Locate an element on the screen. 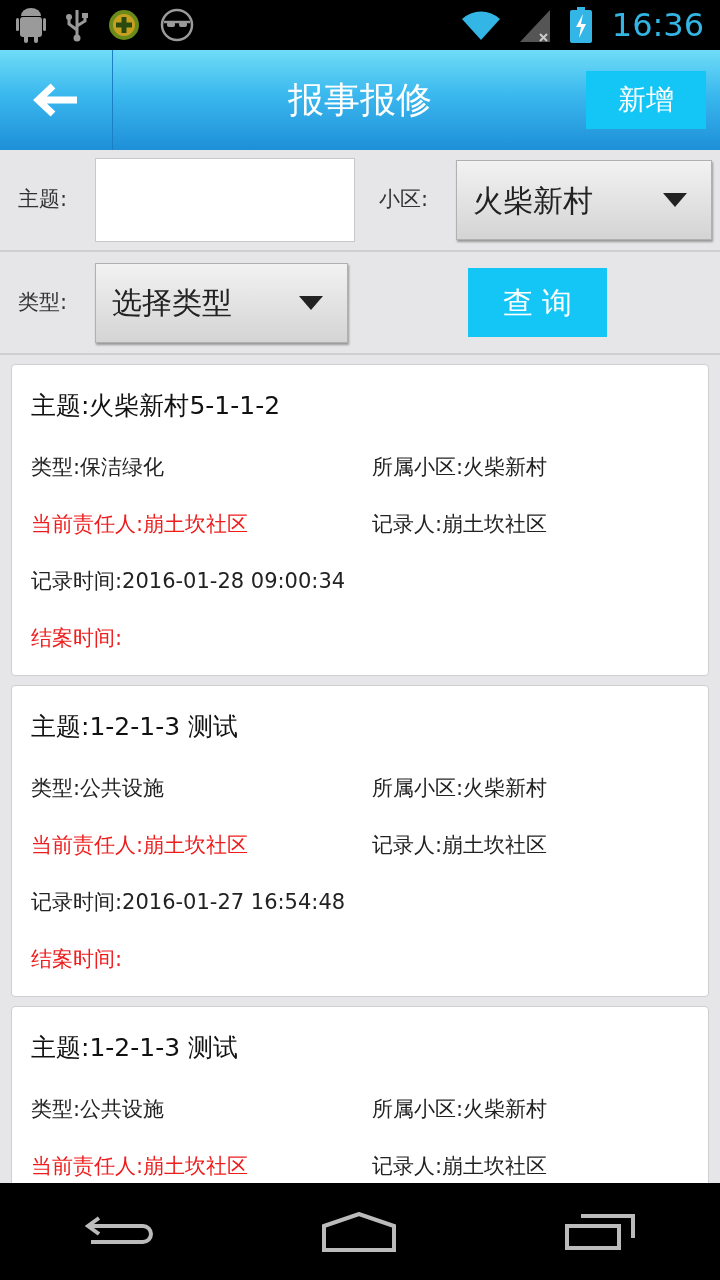 This screenshot has width=720, height=1280. signal-icon is located at coordinates (534, 25).